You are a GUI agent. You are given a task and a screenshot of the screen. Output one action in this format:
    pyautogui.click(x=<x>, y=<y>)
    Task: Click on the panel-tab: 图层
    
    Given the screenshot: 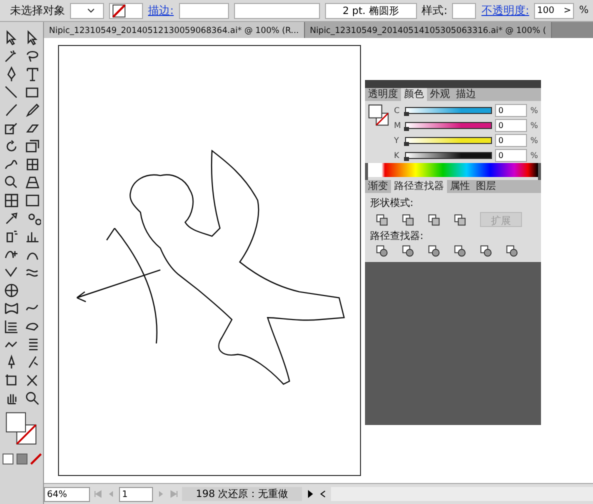 What is the action you would take?
    pyautogui.click(x=486, y=186)
    